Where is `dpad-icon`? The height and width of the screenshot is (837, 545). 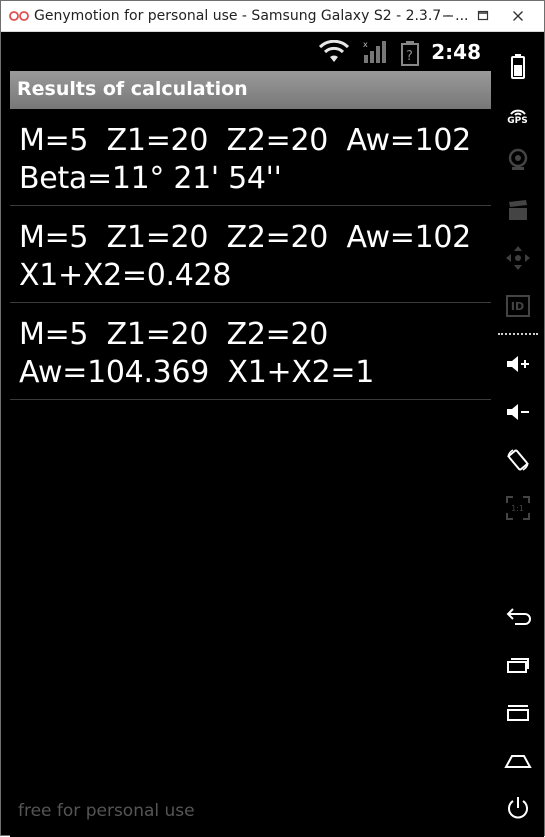
dpad-icon is located at coordinates (517, 258).